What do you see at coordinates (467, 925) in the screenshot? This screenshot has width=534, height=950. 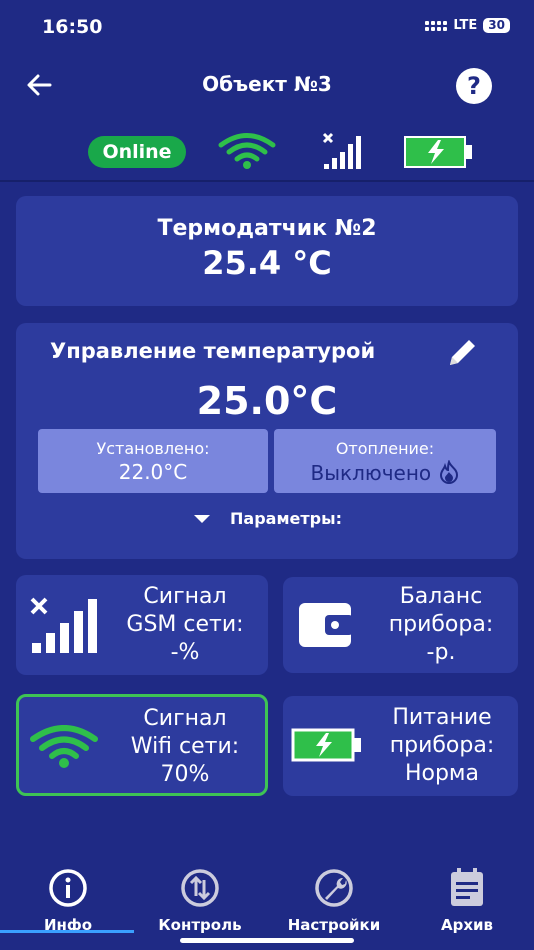 I see `nav-archive-label: Архив` at bounding box center [467, 925].